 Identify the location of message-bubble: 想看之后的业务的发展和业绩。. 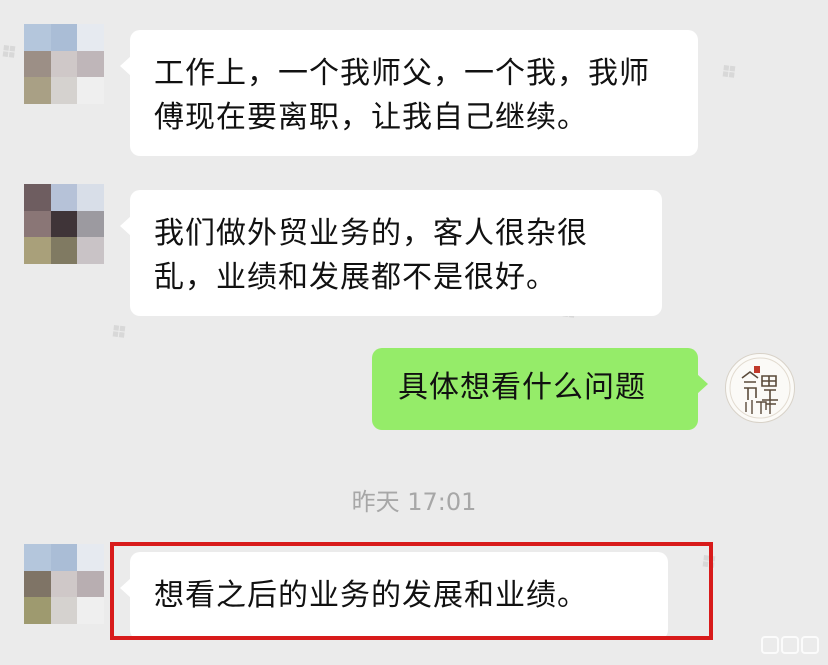
(394, 596).